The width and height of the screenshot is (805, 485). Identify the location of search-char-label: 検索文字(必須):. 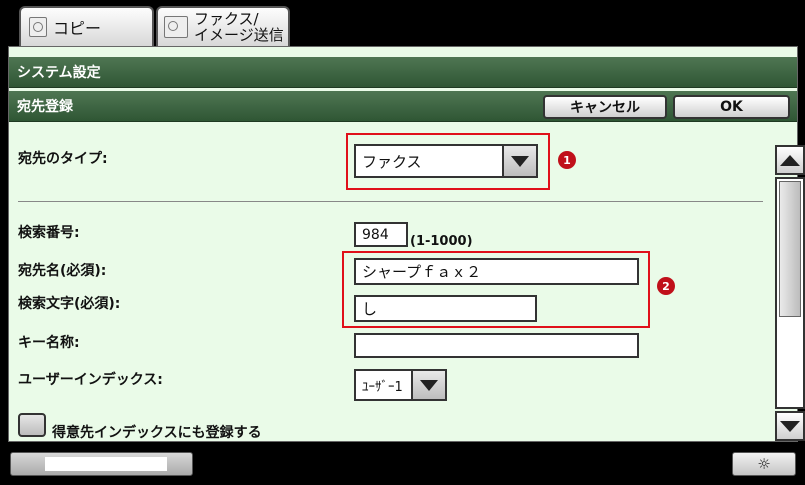
(69, 304).